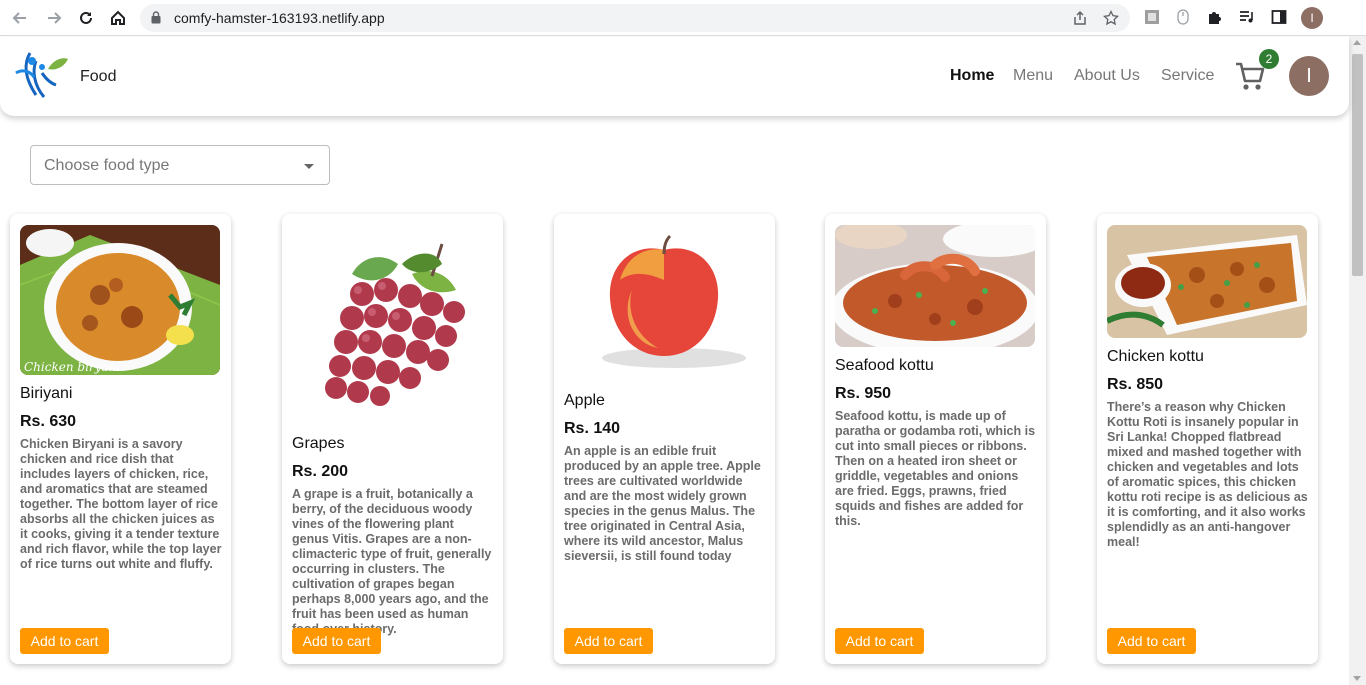  Describe the element at coordinates (1107, 76) in the screenshot. I see `nav-about-us: About Us` at that location.